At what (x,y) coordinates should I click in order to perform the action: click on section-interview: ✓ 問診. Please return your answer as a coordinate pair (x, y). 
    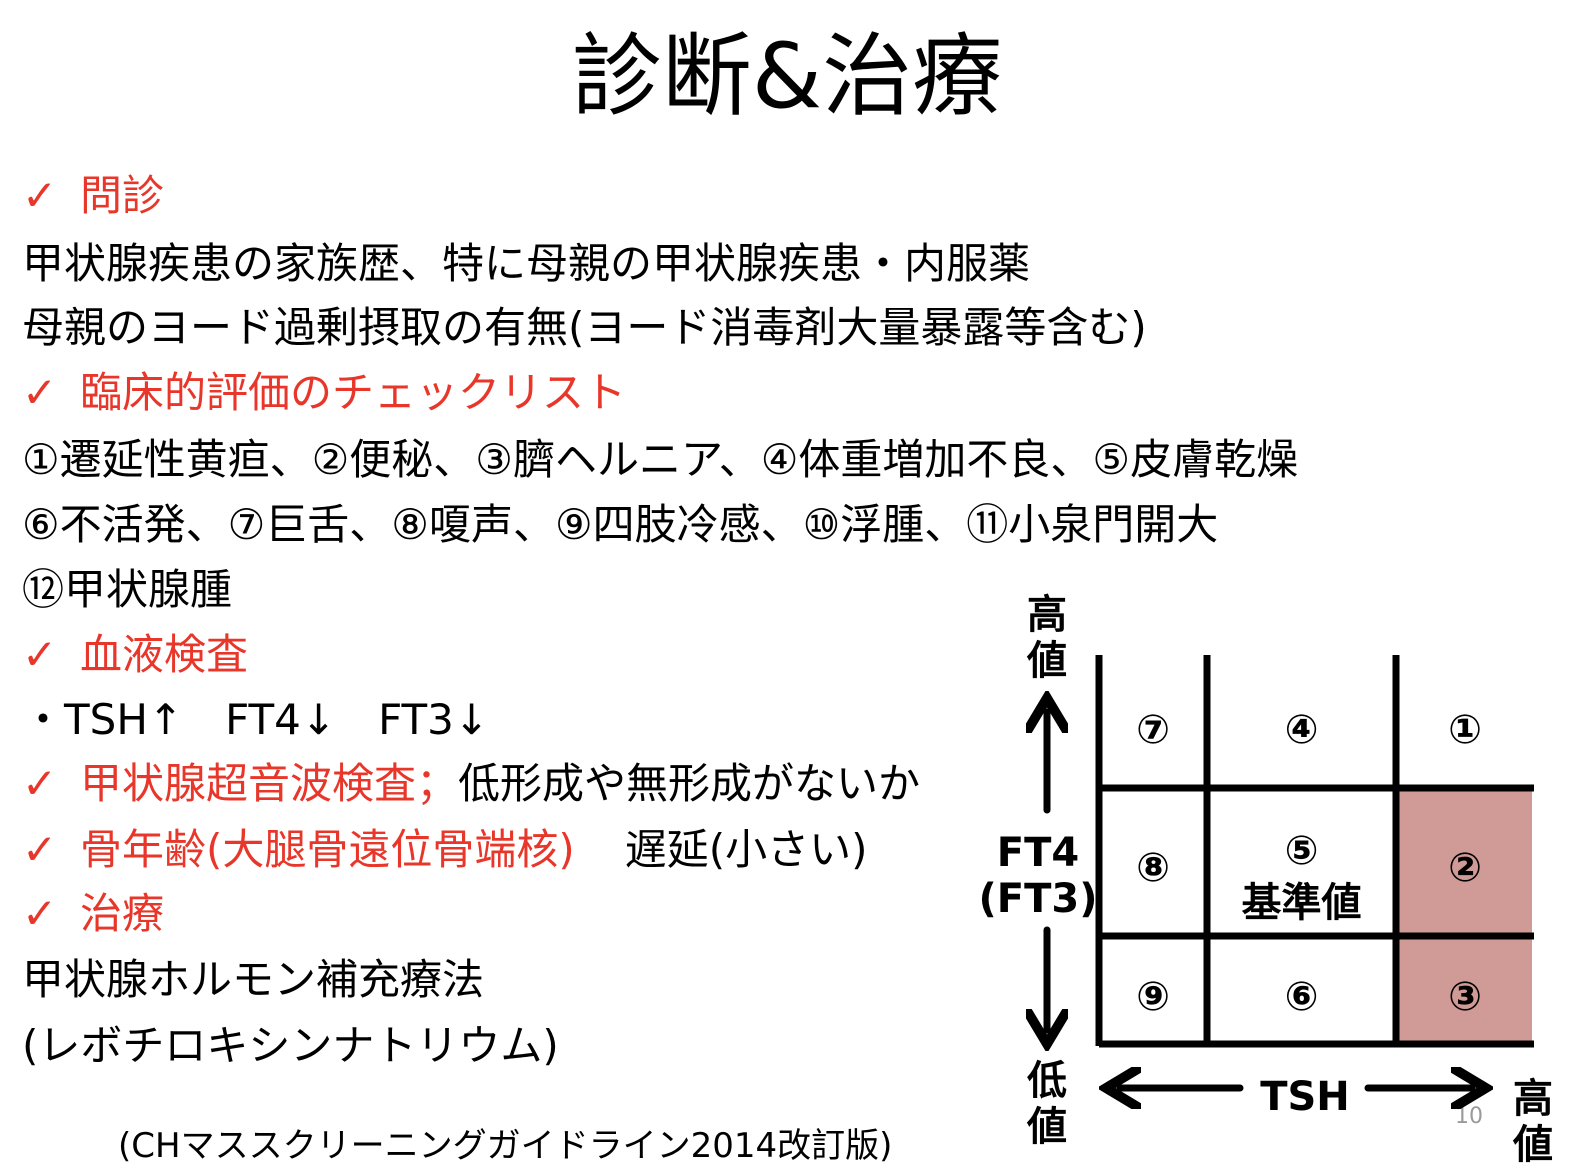
    Looking at the image, I should click on (93, 196).